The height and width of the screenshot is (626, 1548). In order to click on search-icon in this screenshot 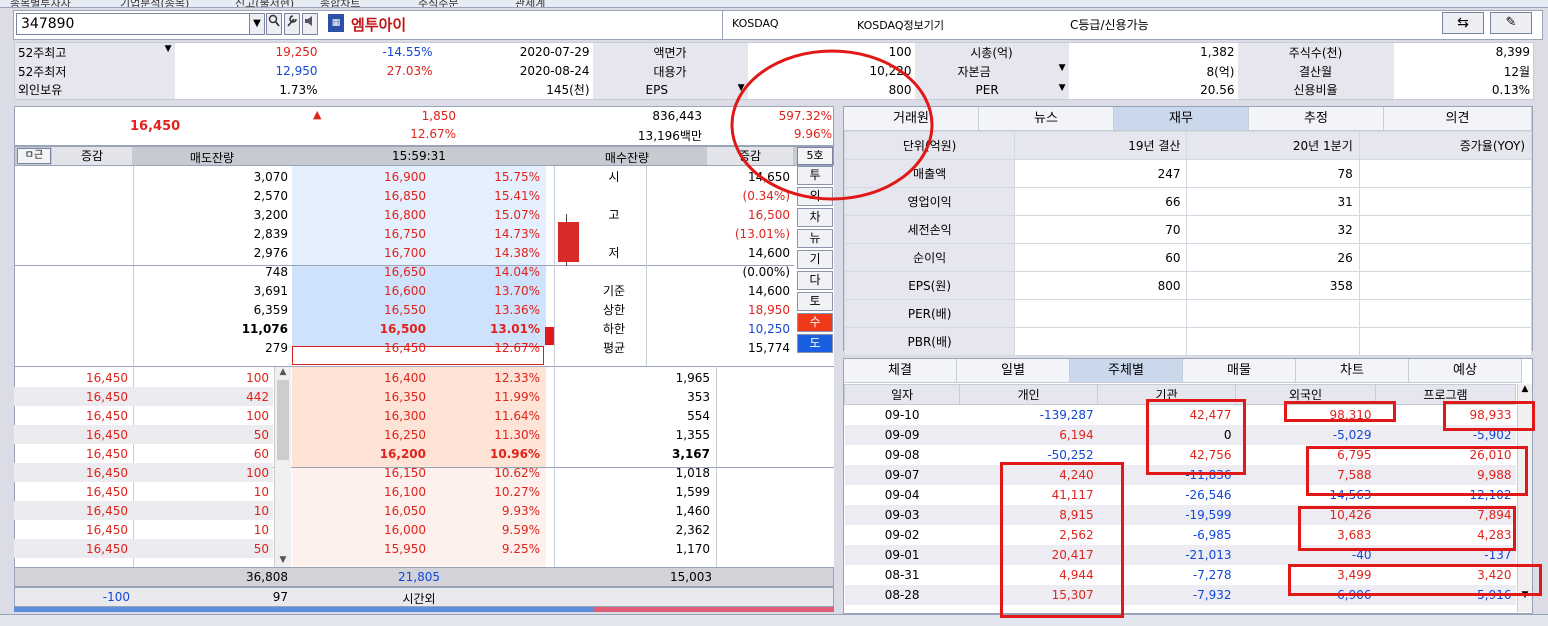, I will do `click(274, 24)`.